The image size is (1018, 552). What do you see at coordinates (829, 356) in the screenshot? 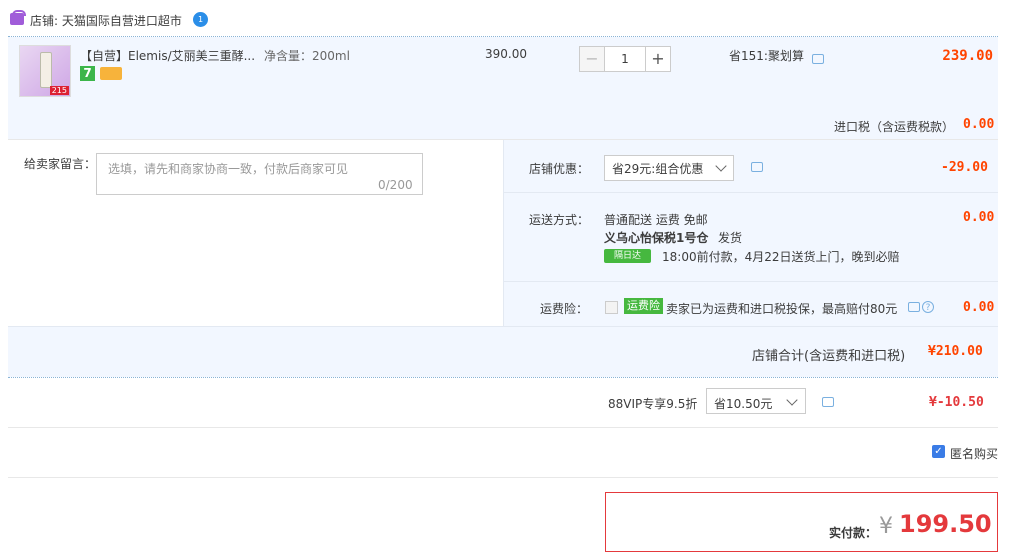
I see `shop-total-label: 店铺合计(含运费和进口税)` at bounding box center [829, 356].